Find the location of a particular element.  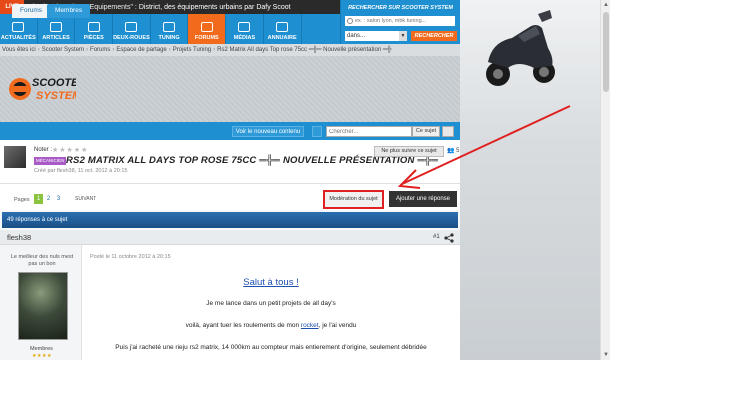

scroll-thumb is located at coordinates (606, 52).